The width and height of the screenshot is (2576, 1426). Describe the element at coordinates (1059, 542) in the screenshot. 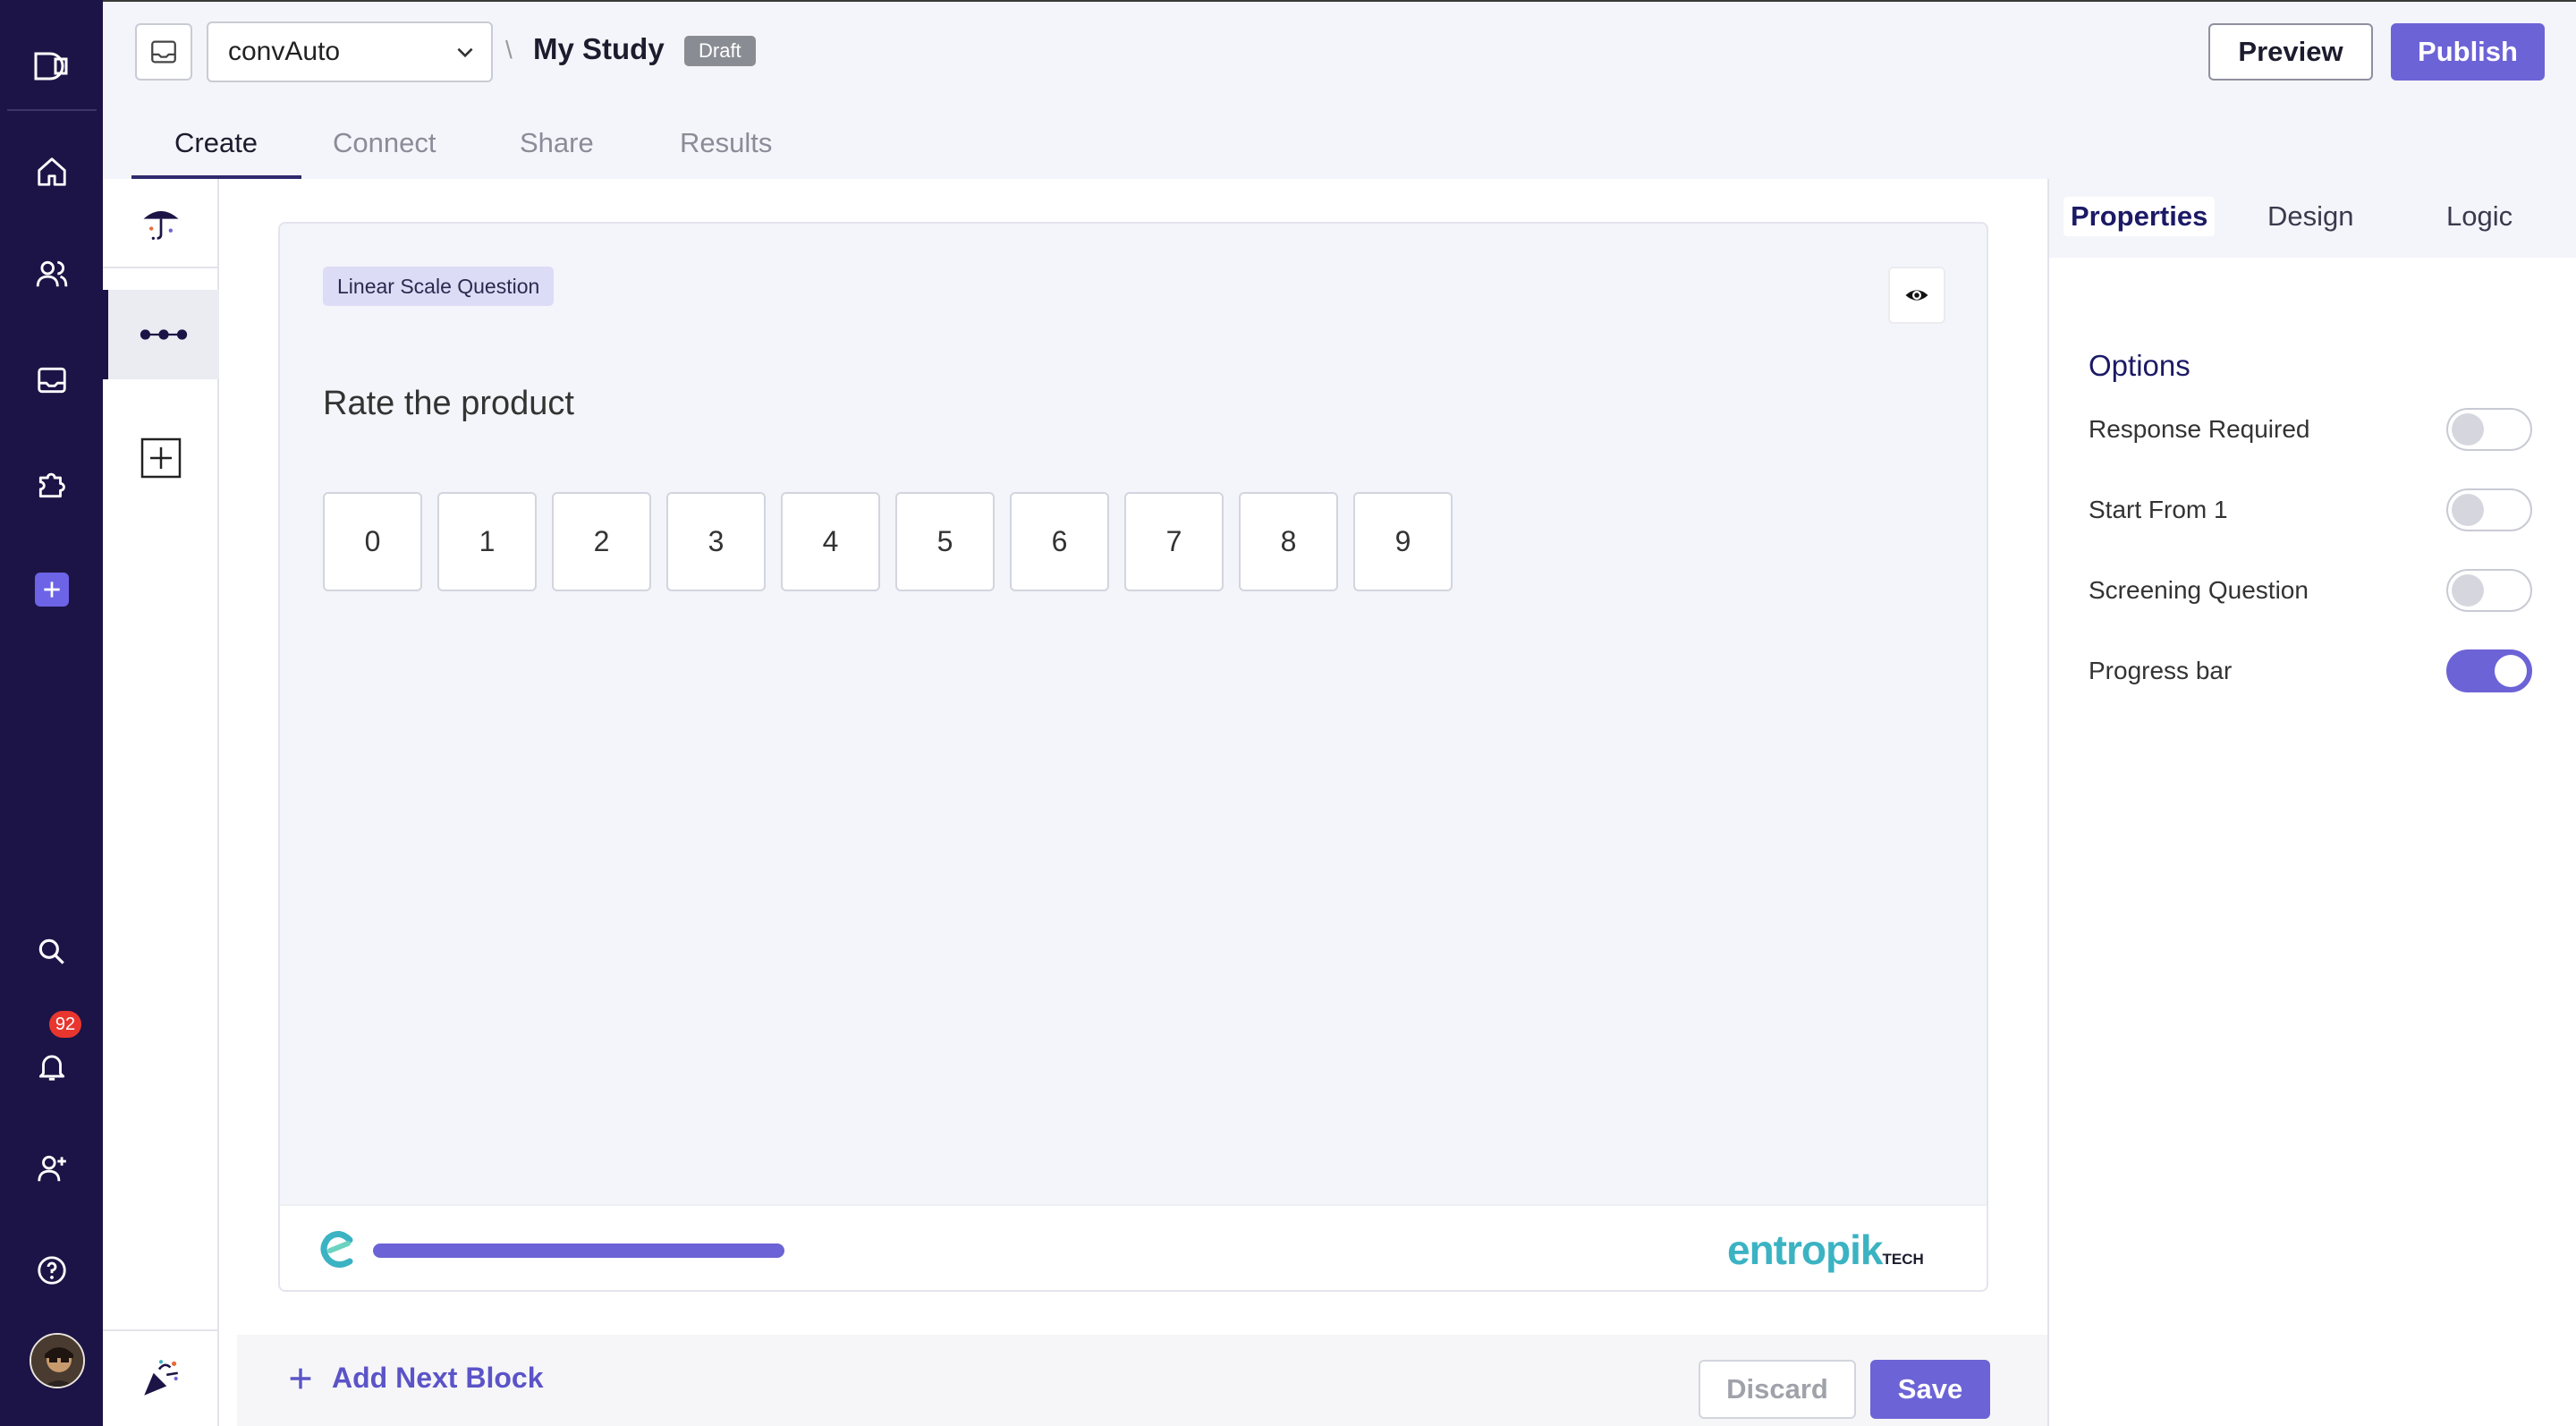

I see `scale-option: 6` at that location.